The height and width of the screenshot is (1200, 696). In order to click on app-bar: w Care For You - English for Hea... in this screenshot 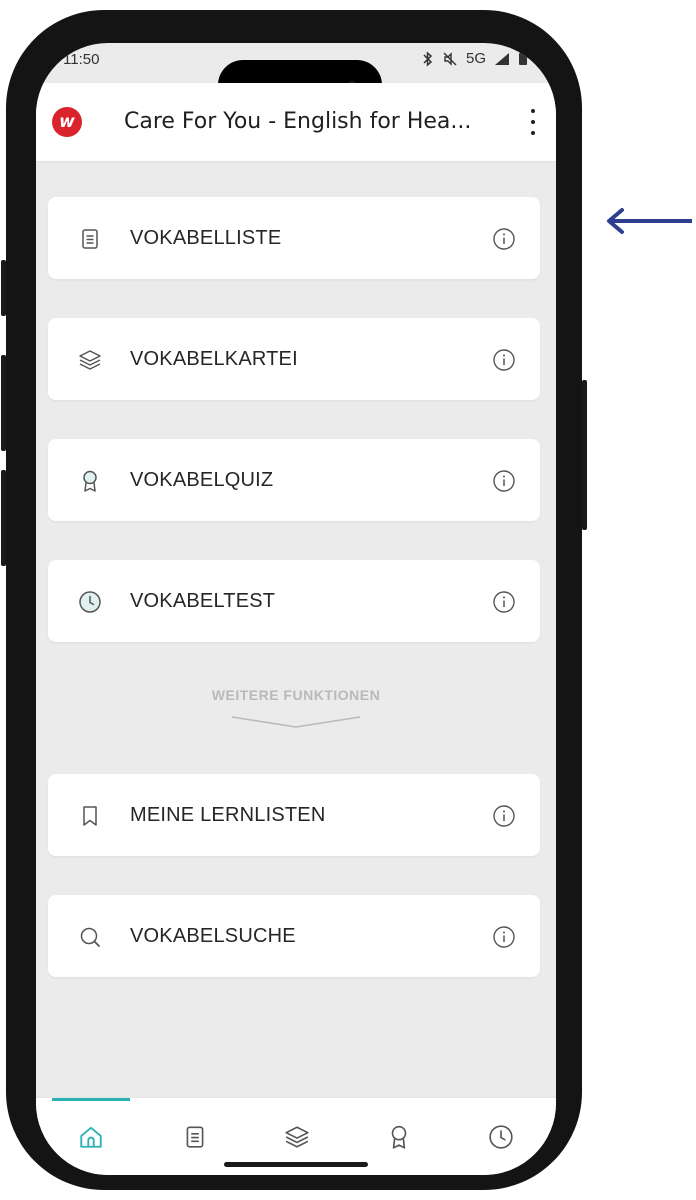, I will do `click(296, 122)`.